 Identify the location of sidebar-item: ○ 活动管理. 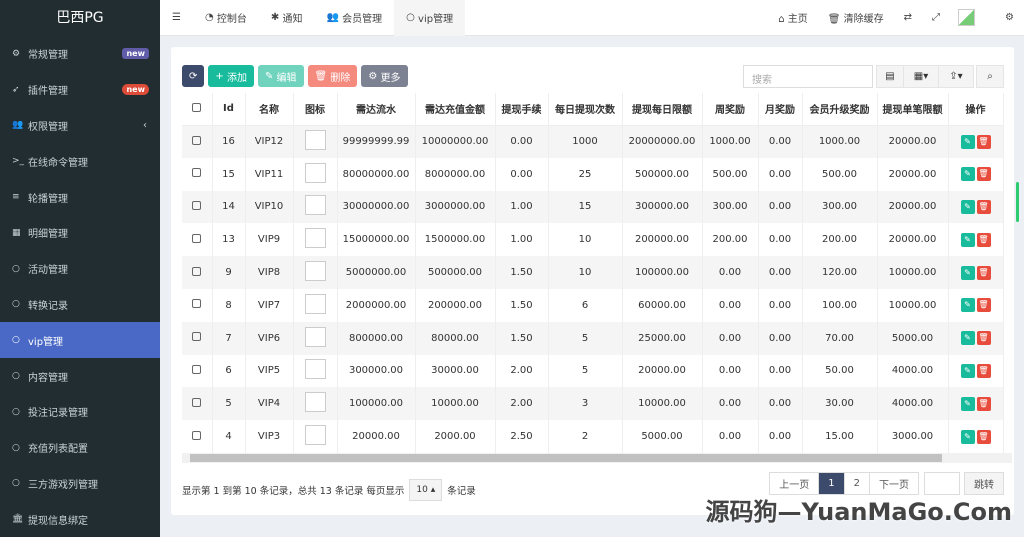
(80, 269).